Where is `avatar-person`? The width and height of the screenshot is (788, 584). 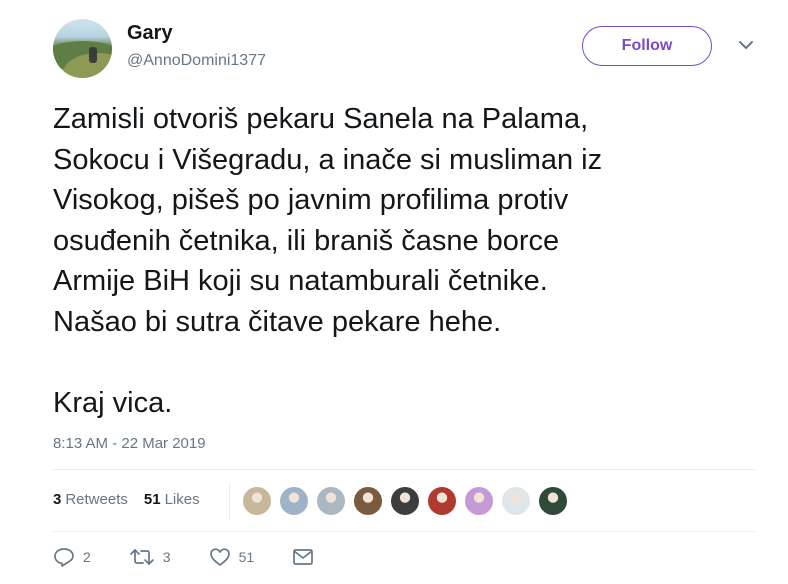
avatar-person is located at coordinates (93, 55).